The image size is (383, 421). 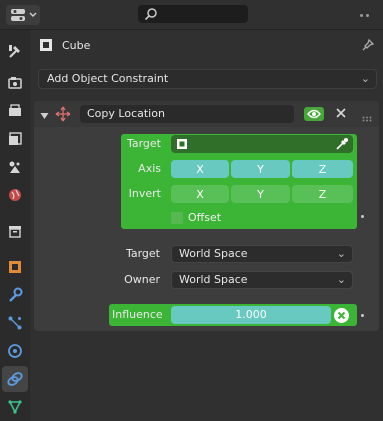 I want to click on offset-label: Offset, so click(x=205, y=217).